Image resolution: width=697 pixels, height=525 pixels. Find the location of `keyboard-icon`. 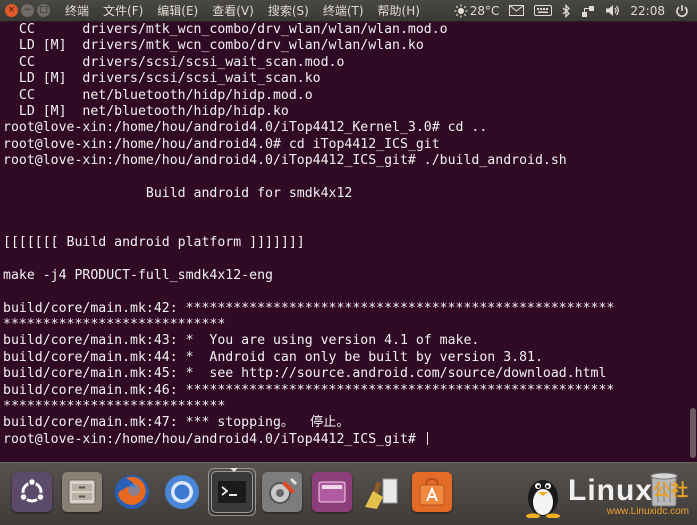

keyboard-icon is located at coordinates (543, 10).